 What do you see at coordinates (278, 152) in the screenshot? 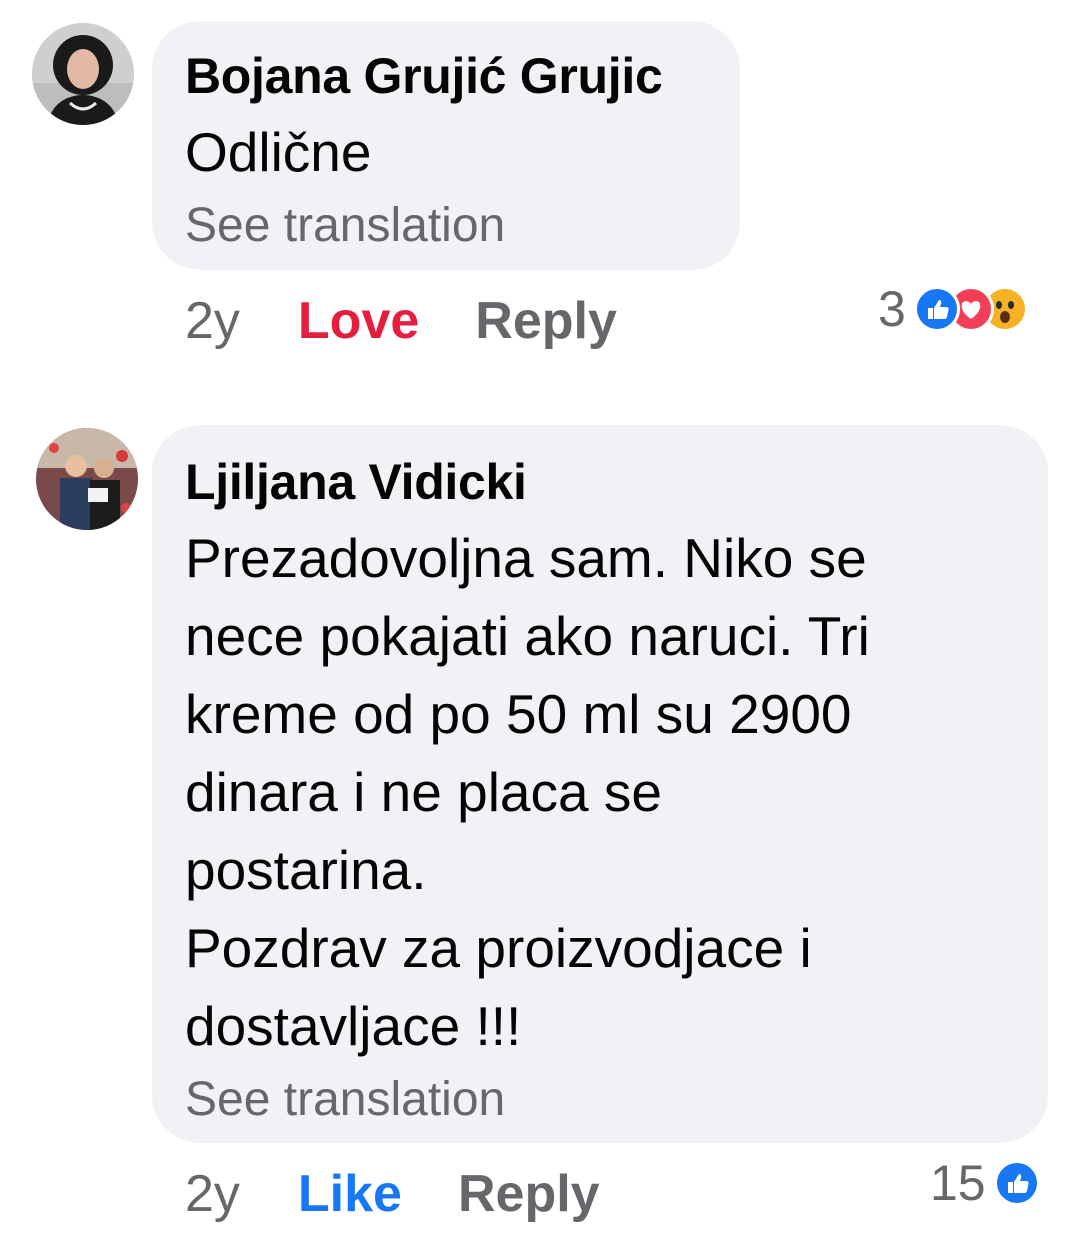
I see `comment-text: Odlične` at bounding box center [278, 152].